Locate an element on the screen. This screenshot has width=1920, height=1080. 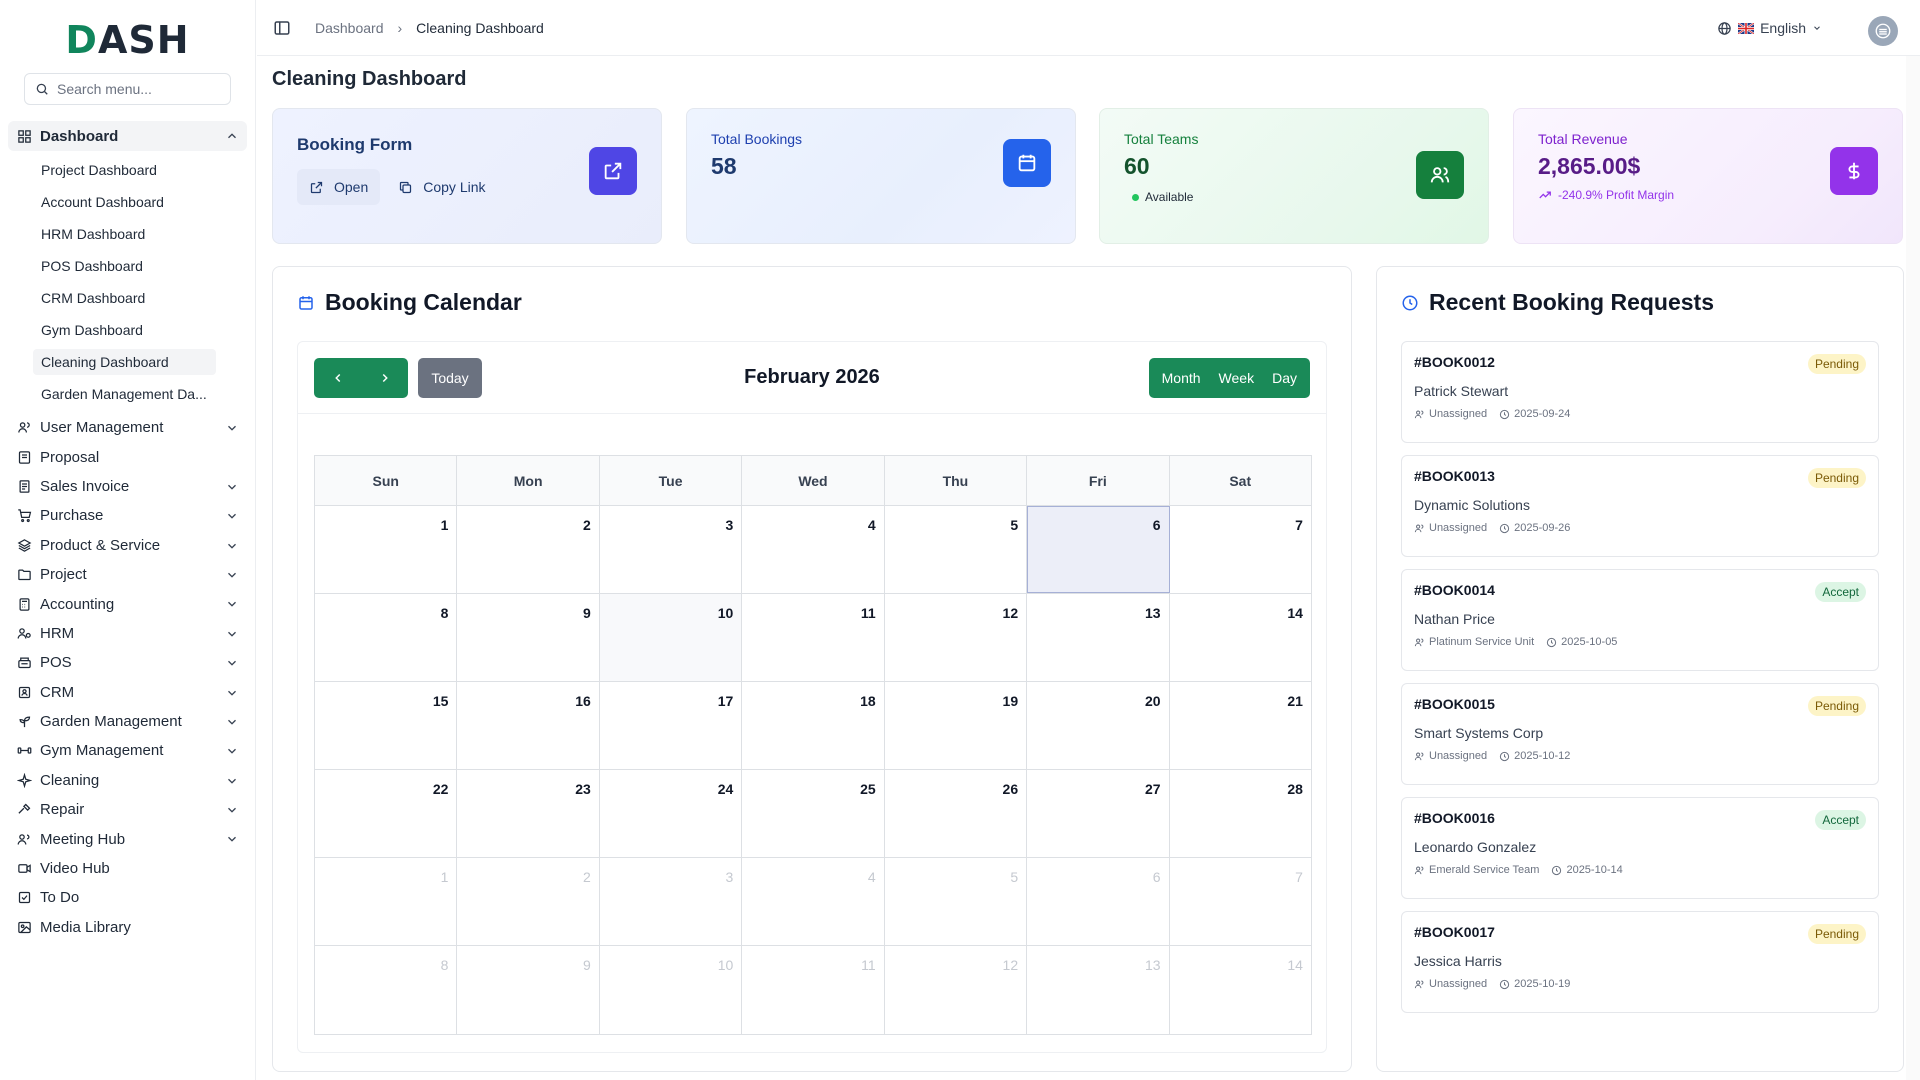
submenu-cleaning-dashboard: Cleaning Dashboard is located at coordinates (127, 362).